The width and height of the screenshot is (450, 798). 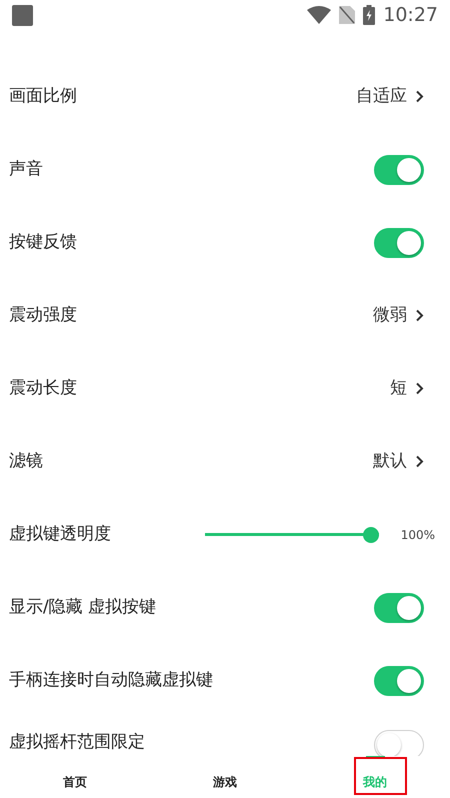 What do you see at coordinates (390, 461) in the screenshot?
I see `setting-value: 默认` at bounding box center [390, 461].